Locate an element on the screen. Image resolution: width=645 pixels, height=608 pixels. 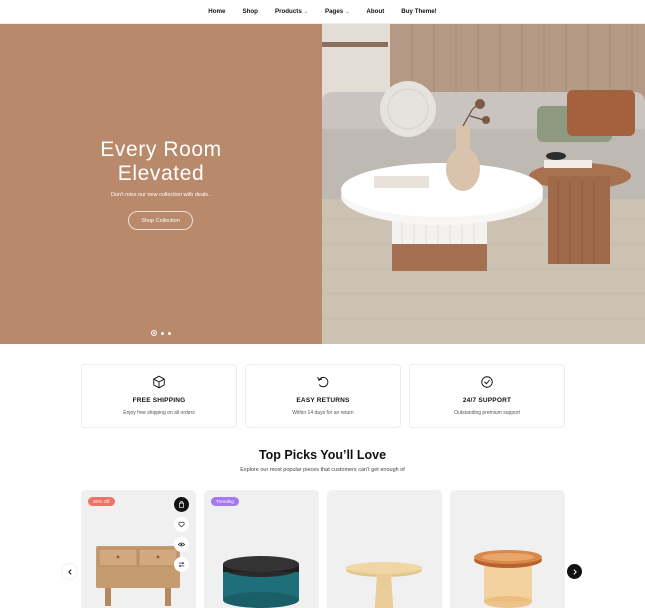
section-title: Top Picks You’ll Love is located at coordinates (322, 455).